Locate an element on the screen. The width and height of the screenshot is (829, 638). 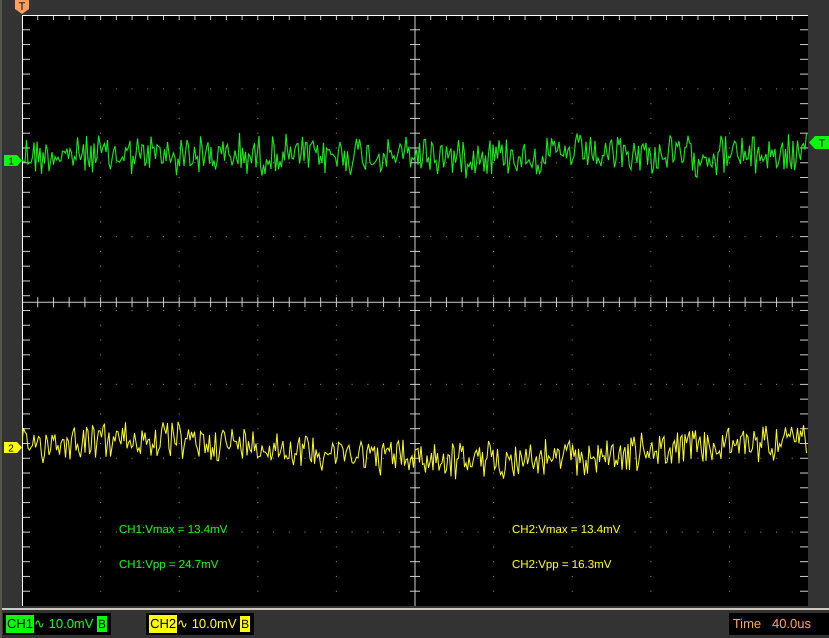
channel-marker: 2 is located at coordinates (13, 447).